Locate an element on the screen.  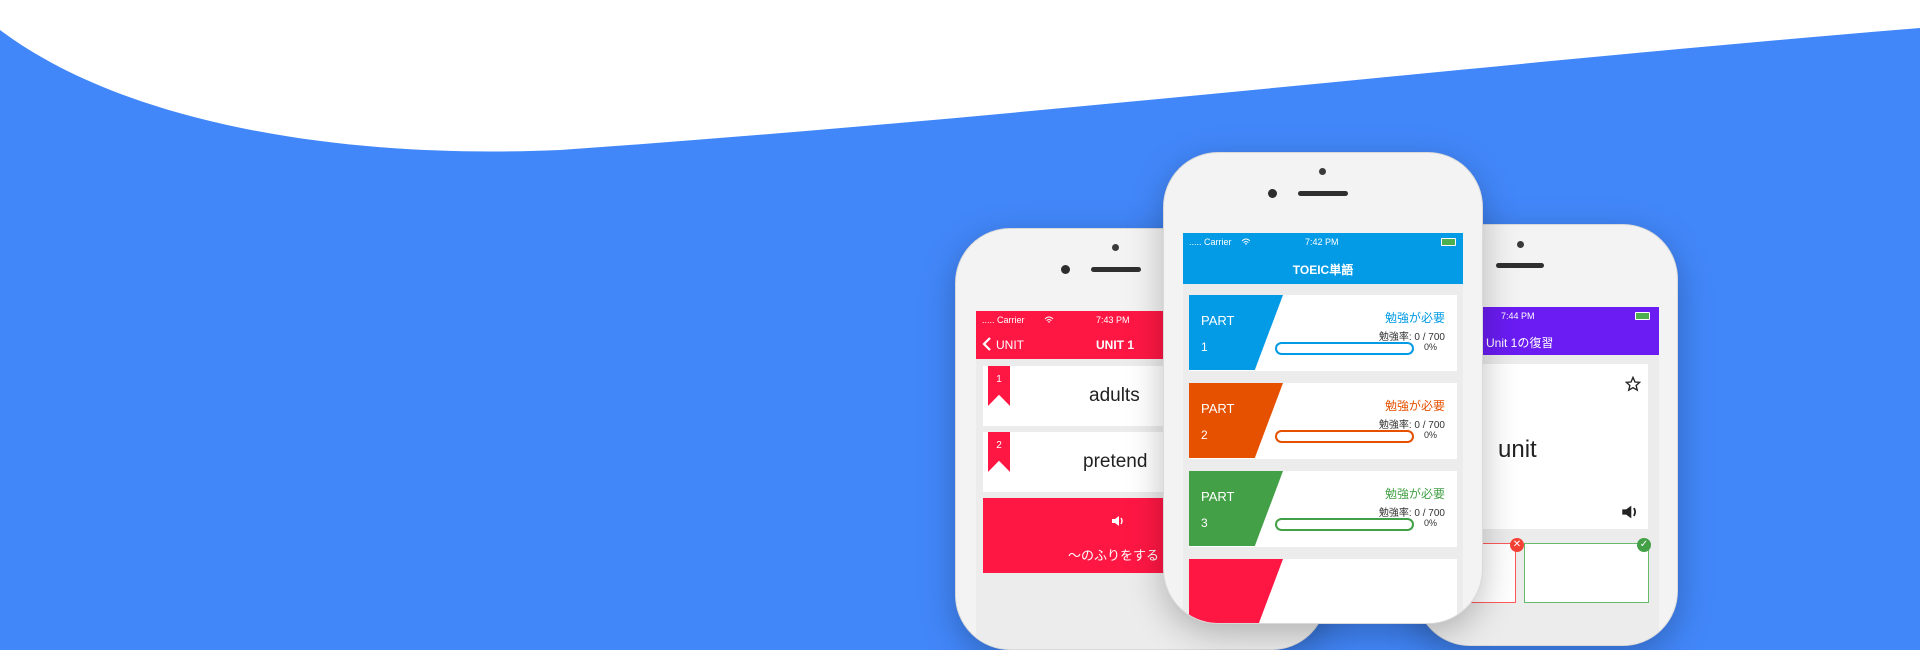
status-time: 7:44 PM is located at coordinates (1518, 316).